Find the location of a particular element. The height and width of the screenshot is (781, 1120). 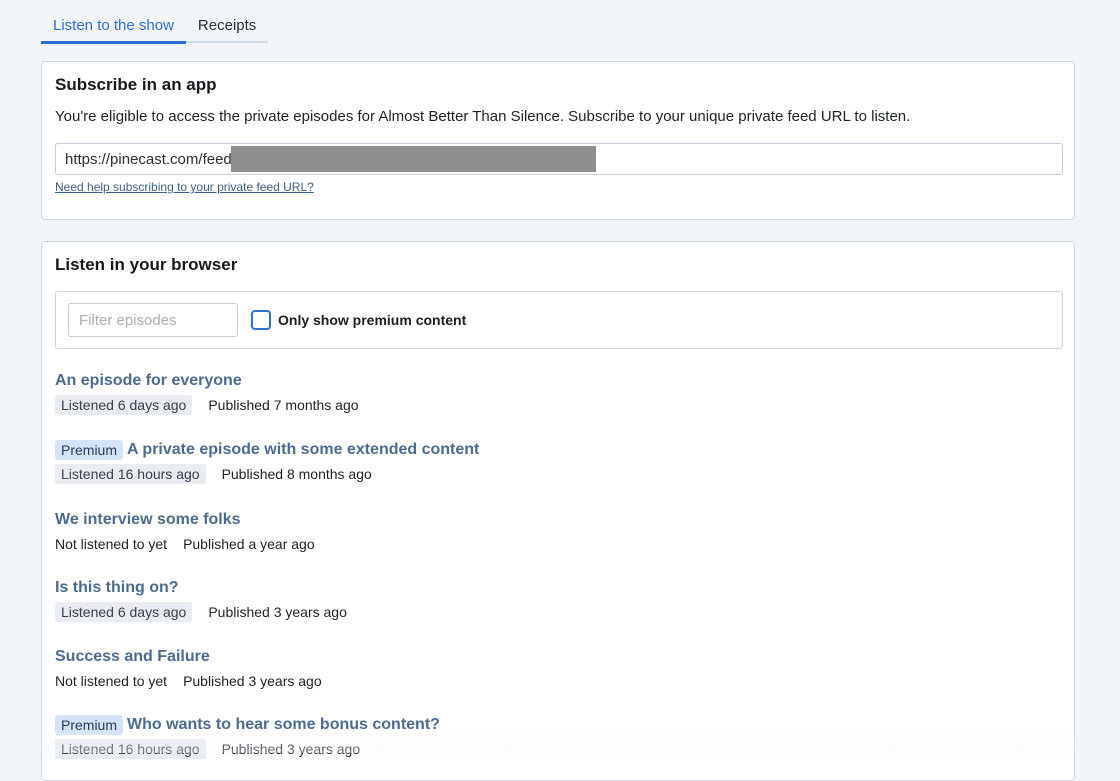

tab-listen: Listen to the show is located at coordinates (113, 28).